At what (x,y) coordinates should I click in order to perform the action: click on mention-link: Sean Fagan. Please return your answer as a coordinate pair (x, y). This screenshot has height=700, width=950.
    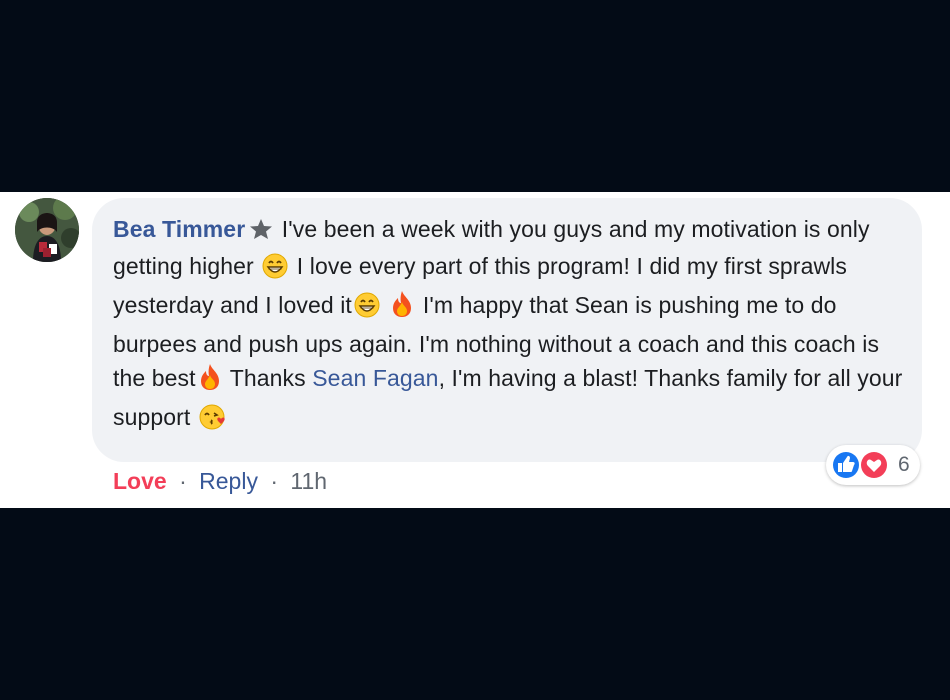
    Looking at the image, I should click on (375, 378).